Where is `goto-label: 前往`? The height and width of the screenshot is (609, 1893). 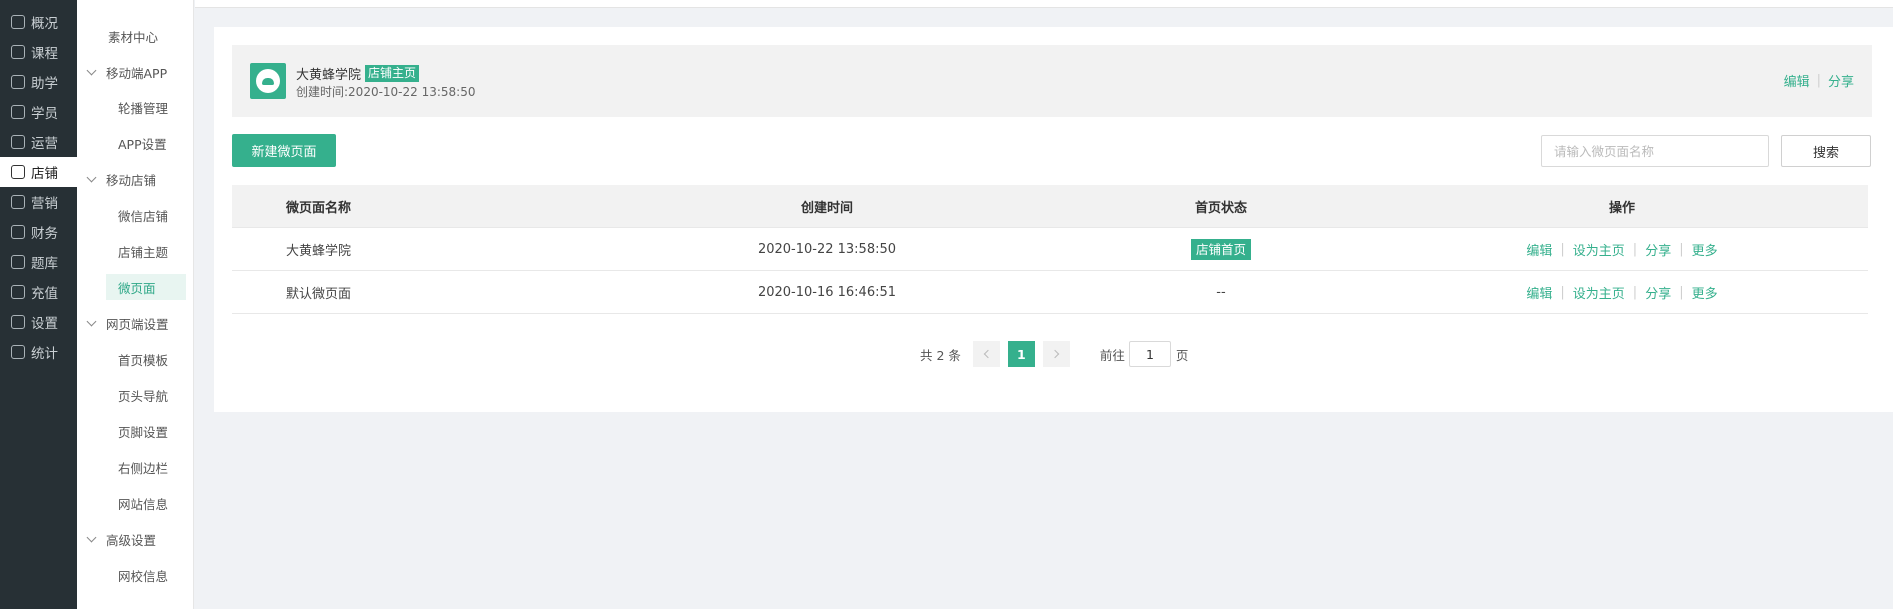 goto-label: 前往 is located at coordinates (1112, 355).